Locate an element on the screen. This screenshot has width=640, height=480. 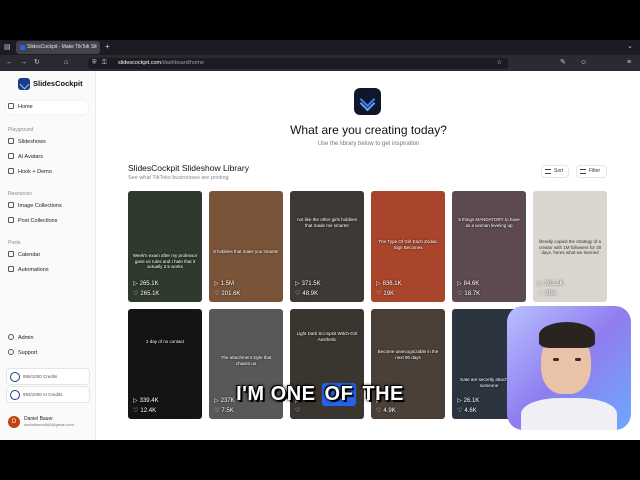
card-likes: ♡ 48.9K is located at coordinates (306, 293).